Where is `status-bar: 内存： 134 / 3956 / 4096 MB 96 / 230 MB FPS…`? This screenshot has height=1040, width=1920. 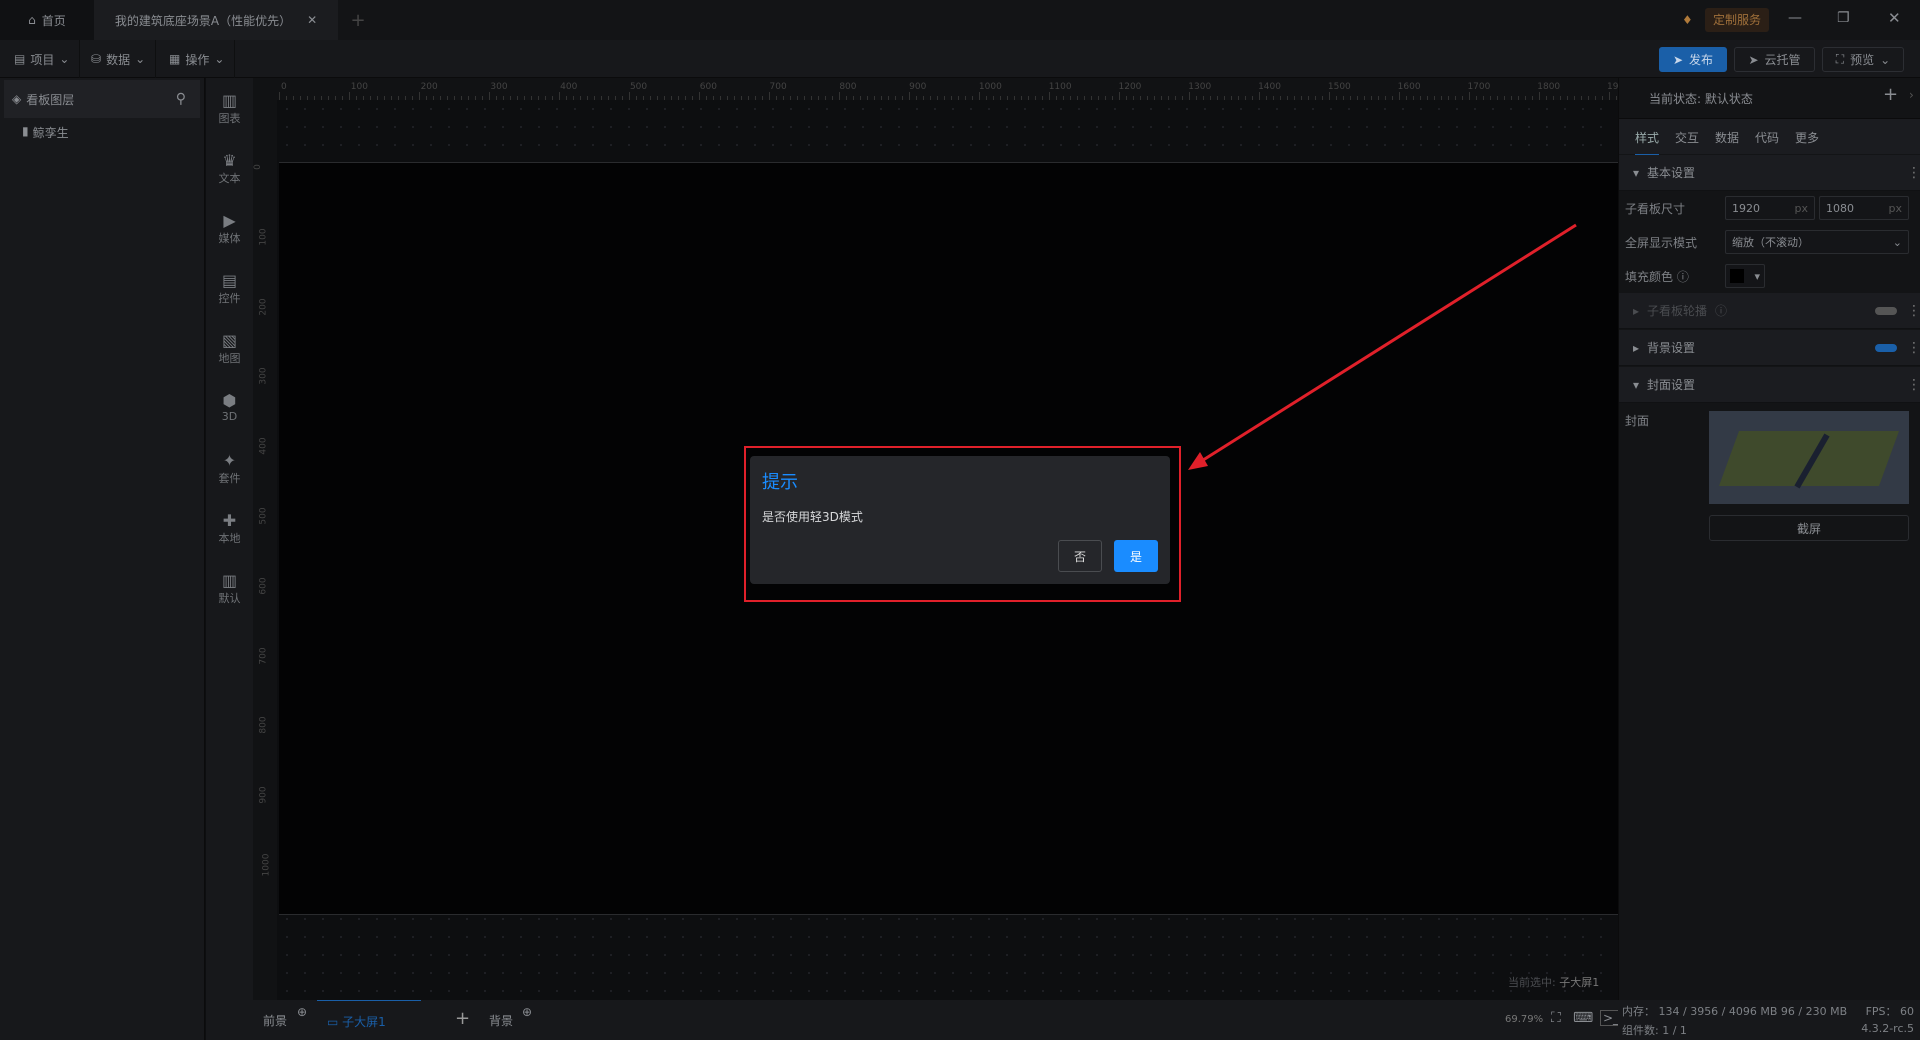
status-bar: 内存： 134 / 3956 / 4096 MB 96 / 230 MB FPS… is located at coordinates (1769, 1020).